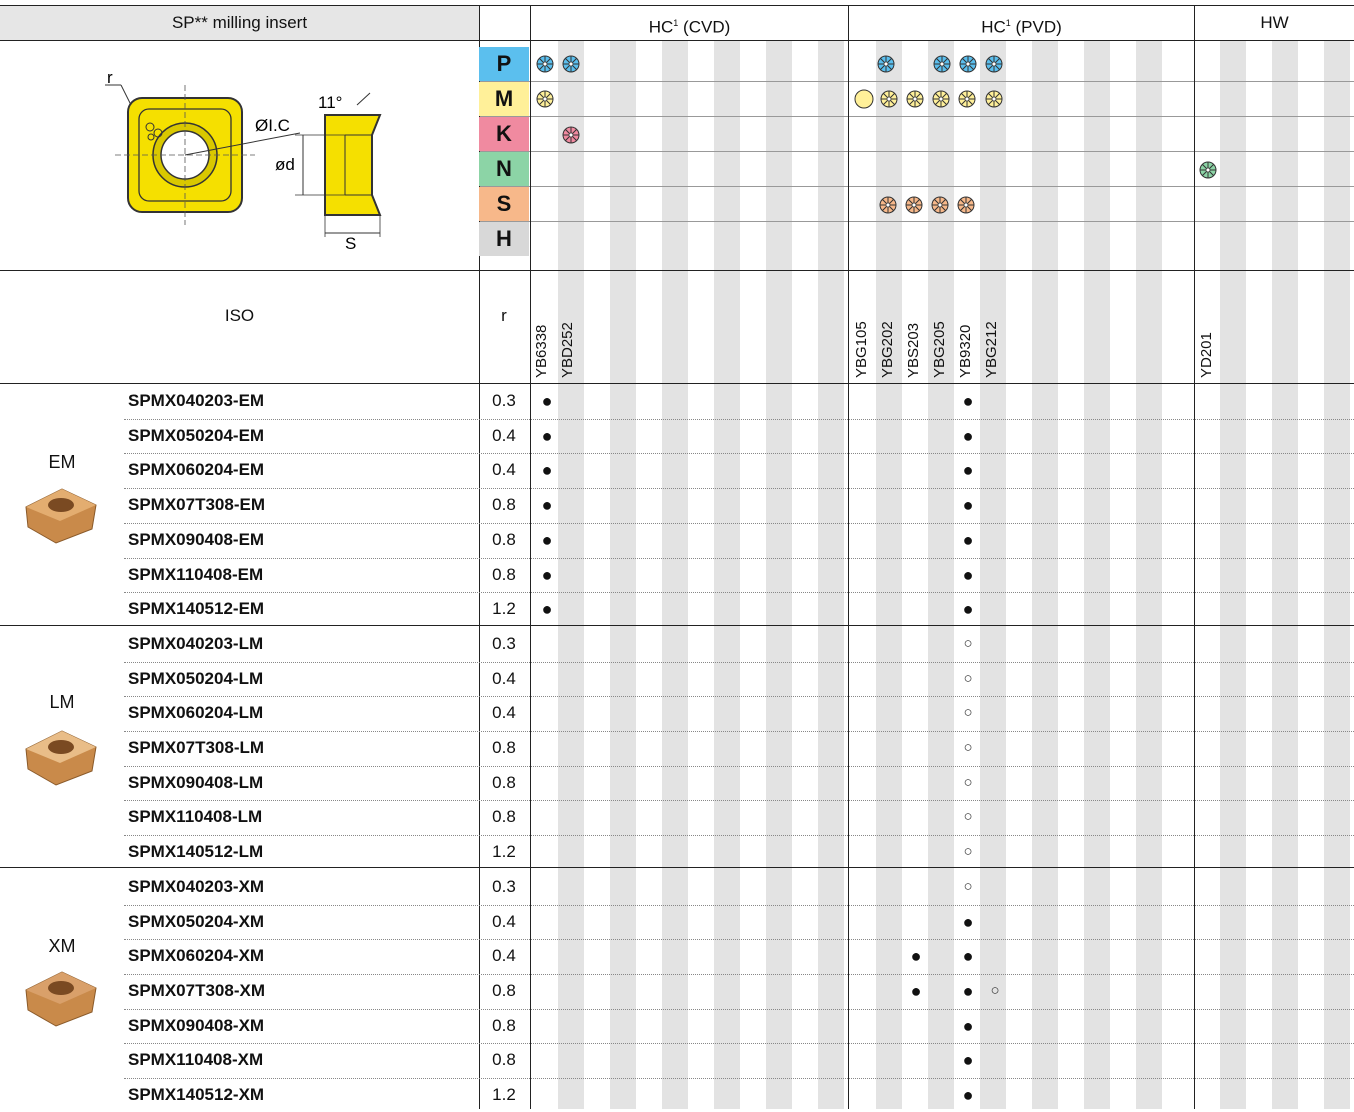  Describe the element at coordinates (196, 782) in the screenshot. I see `insert-code: SPMX090408-LM` at that location.